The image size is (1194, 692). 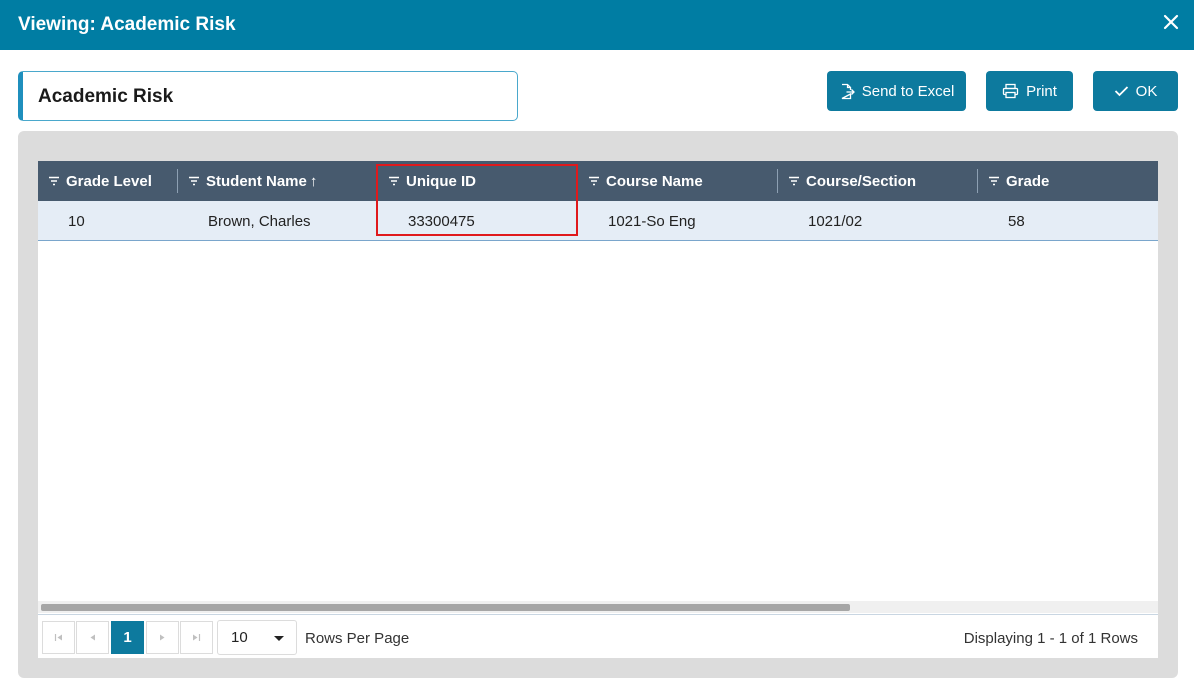 I want to click on column-label: Course/Section, so click(x=861, y=181).